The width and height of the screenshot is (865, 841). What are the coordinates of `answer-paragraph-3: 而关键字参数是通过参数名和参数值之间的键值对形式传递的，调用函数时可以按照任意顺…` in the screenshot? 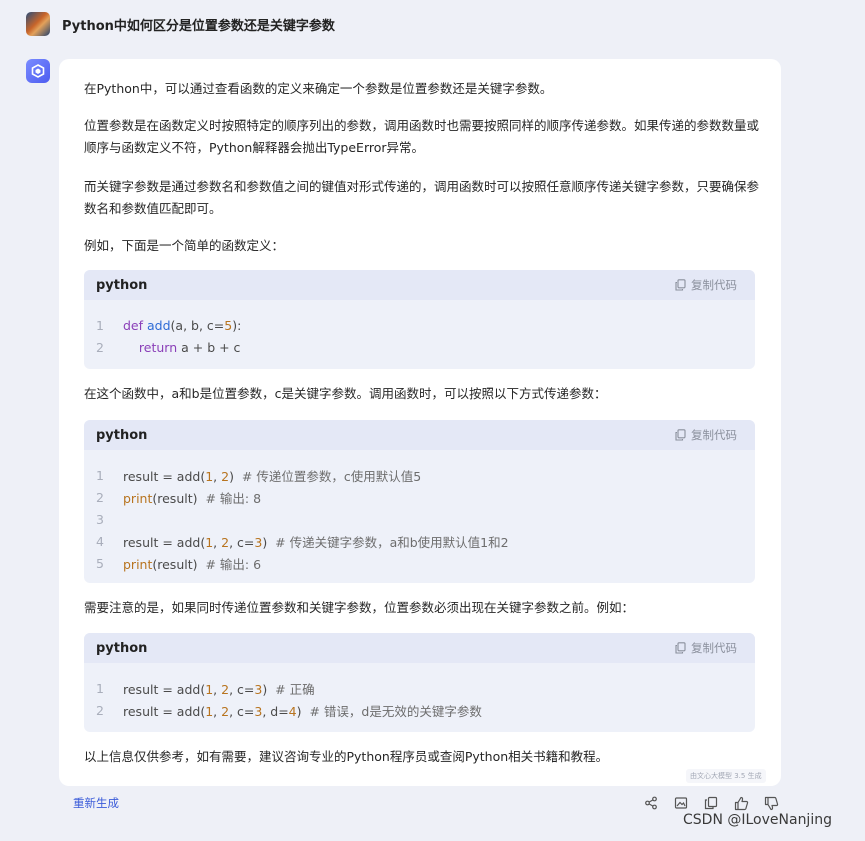 It's located at (422, 197).